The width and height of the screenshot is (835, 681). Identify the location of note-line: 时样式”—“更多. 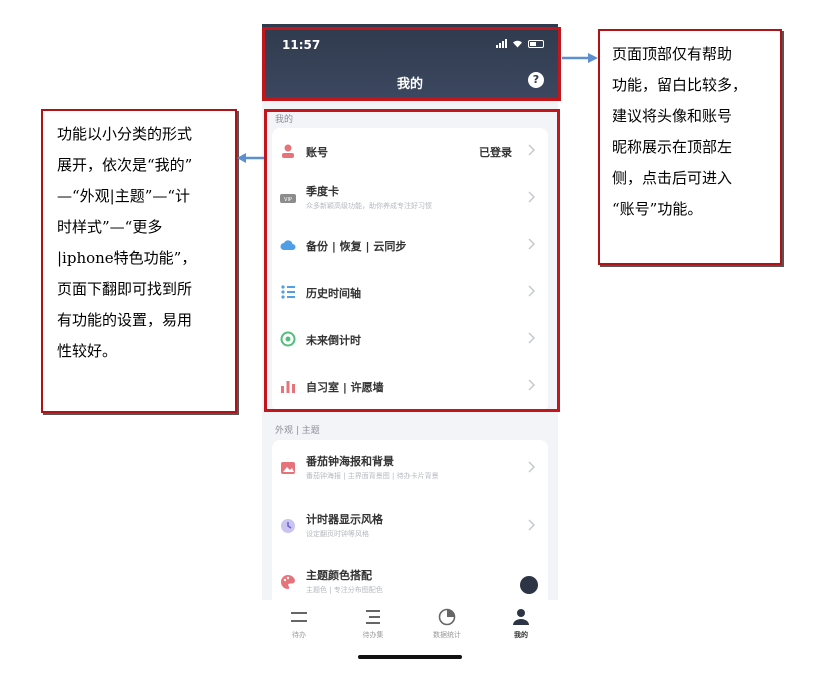
(110, 227).